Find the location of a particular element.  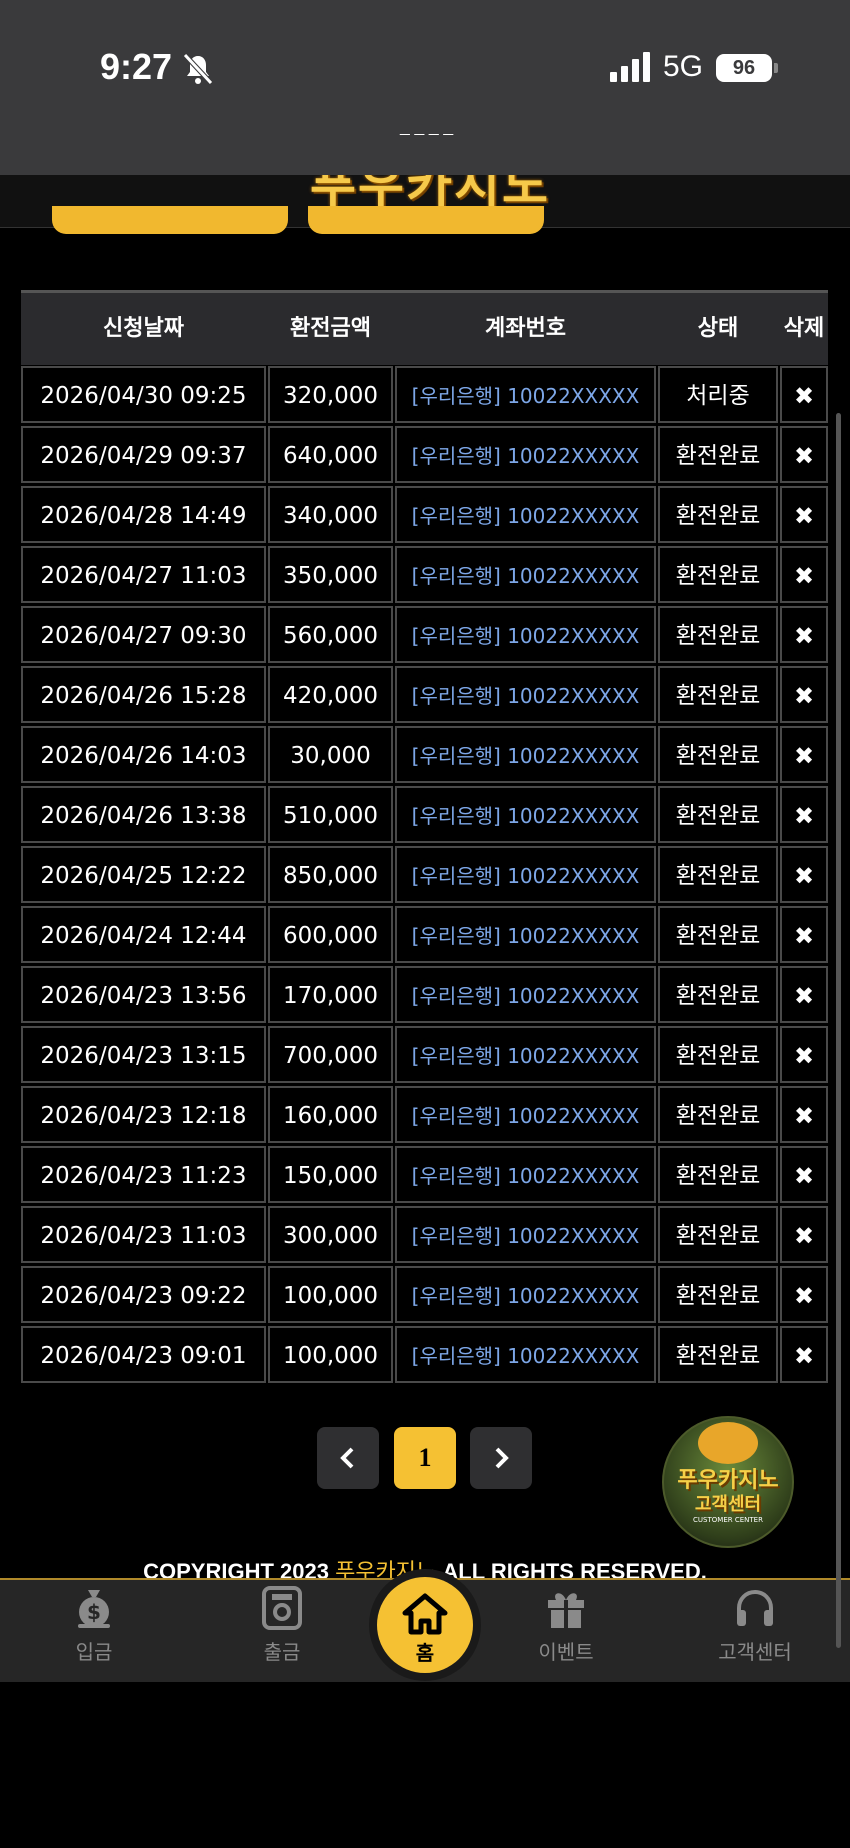

battery-tip is located at coordinates (776, 68).